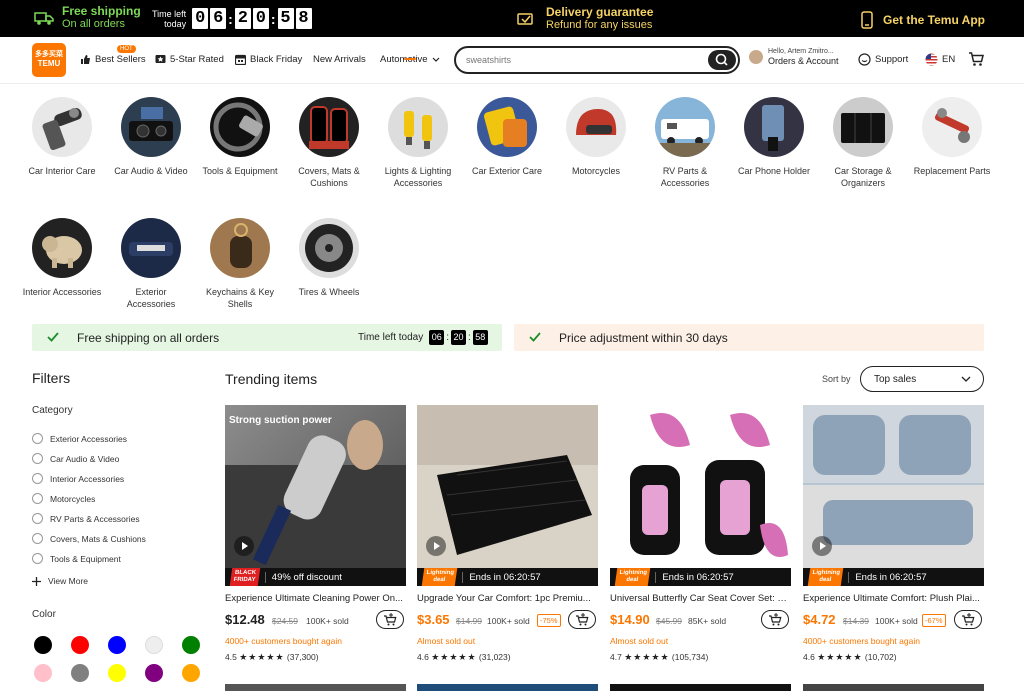 The image size is (1024, 691). What do you see at coordinates (774, 137) in the screenshot?
I see `category-phone-holder: Car Phone Holder` at bounding box center [774, 137].